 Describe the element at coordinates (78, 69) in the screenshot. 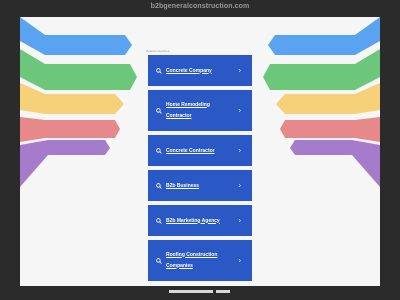

I see `ribbon-left-green` at that location.